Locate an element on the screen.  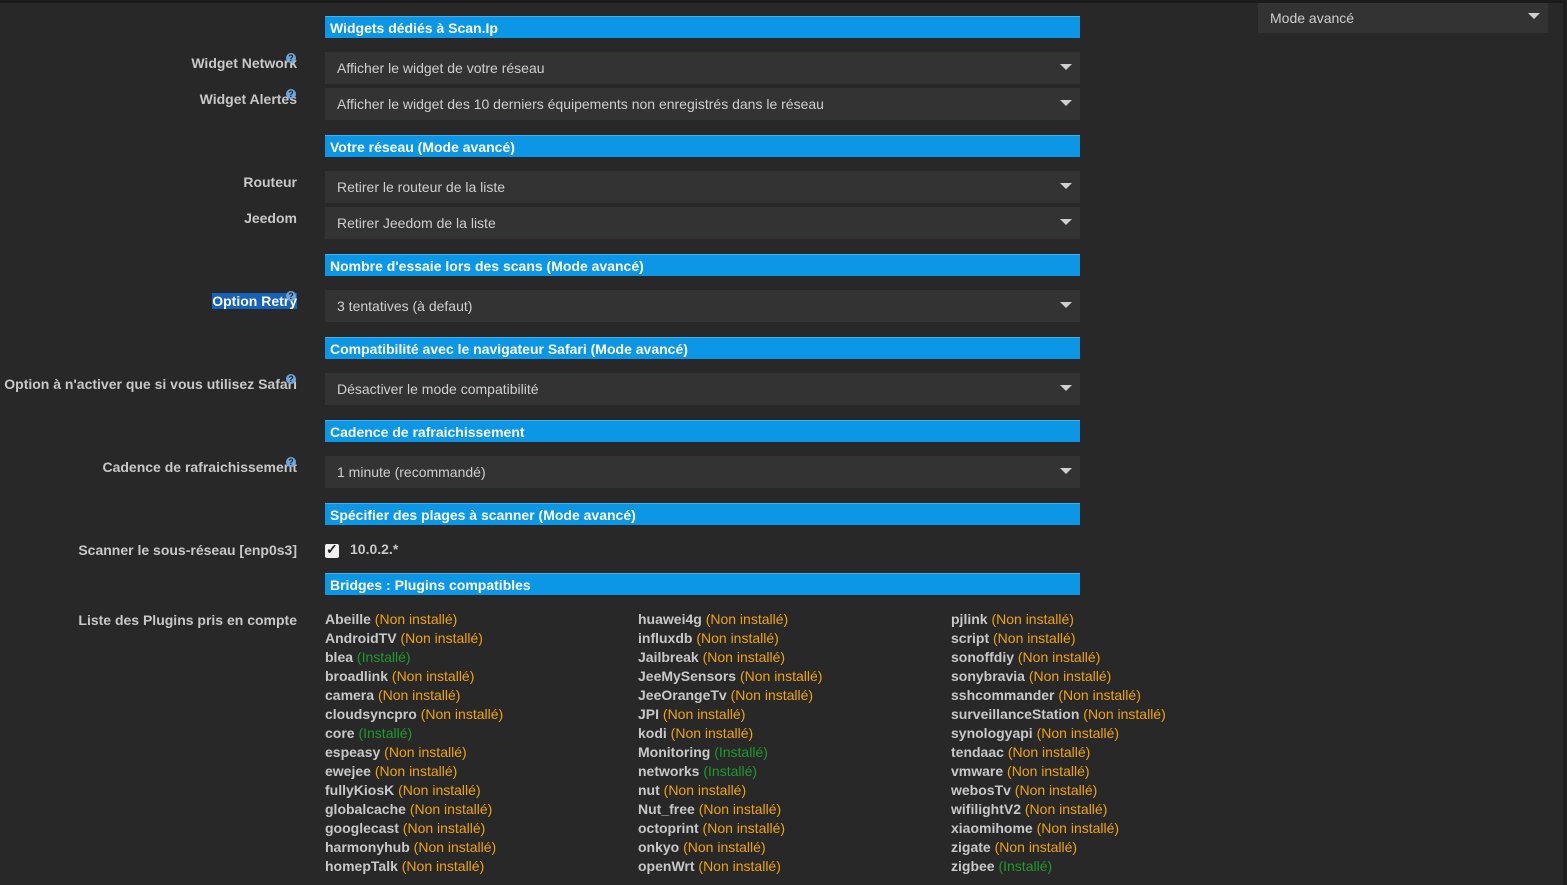
plugin-name: onkyo is located at coordinates (661, 847).